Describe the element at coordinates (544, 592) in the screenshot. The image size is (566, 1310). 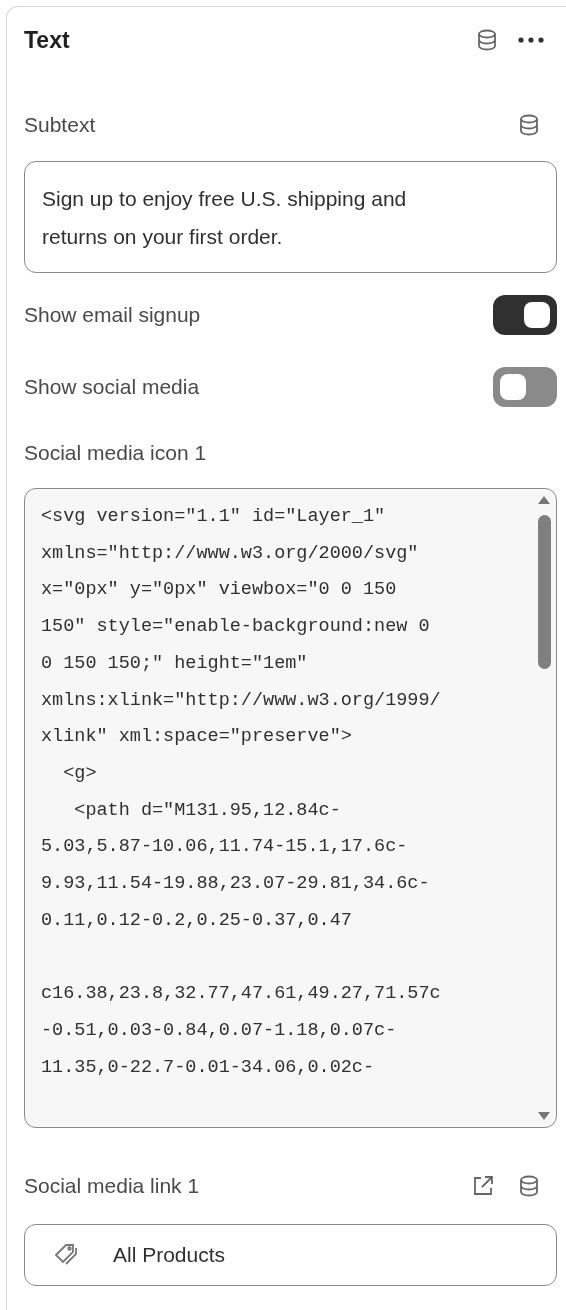
I see `scrollbar-thumb` at that location.